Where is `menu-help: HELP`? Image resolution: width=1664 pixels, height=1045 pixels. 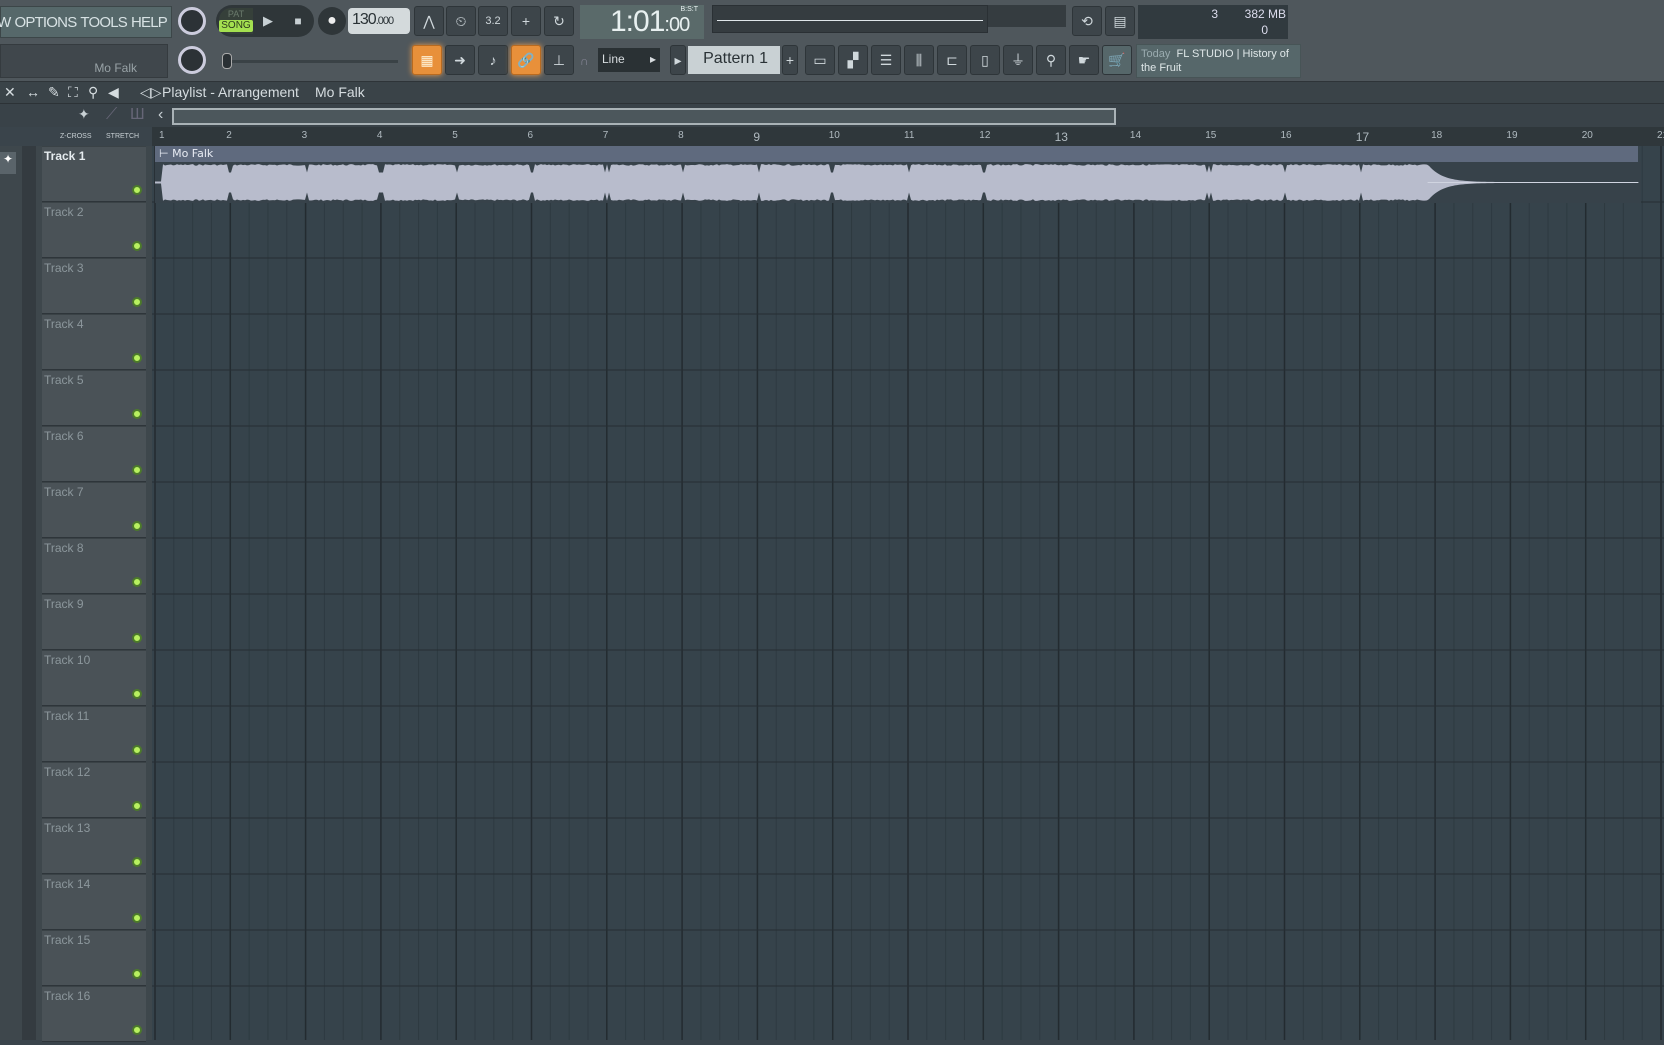
menu-help: HELP is located at coordinates (149, 22).